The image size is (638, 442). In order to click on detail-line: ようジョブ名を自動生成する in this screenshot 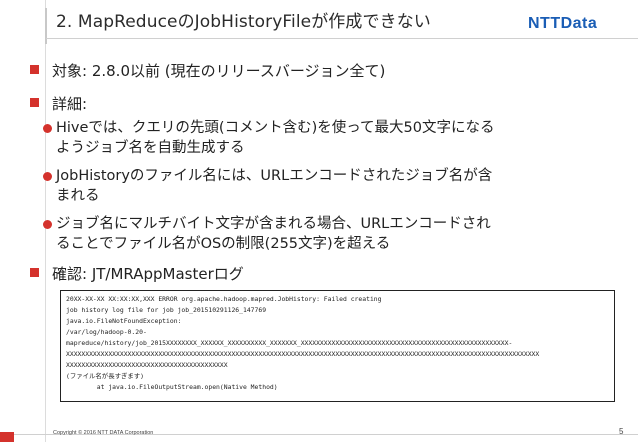, I will do `click(150, 148)`.